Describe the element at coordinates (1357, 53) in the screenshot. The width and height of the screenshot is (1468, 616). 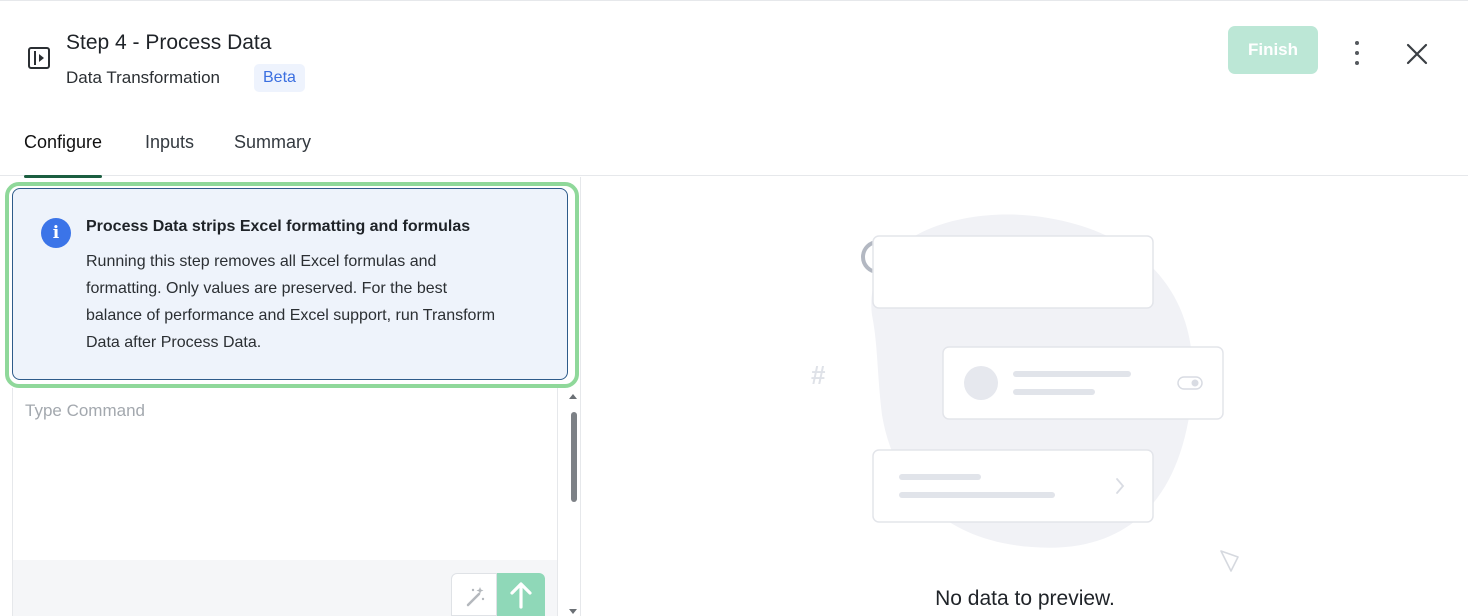
I see `kebab-menu-icon` at that location.